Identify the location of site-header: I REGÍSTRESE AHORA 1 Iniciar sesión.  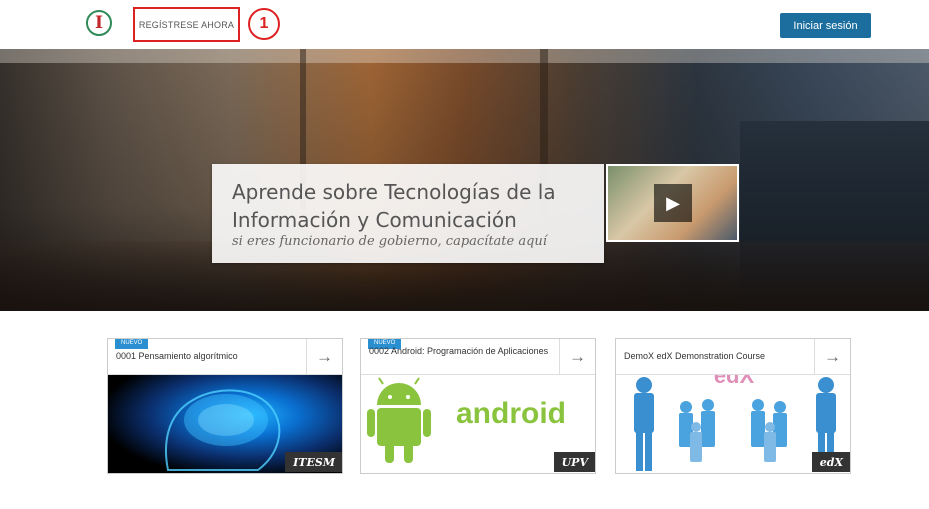
(464, 24).